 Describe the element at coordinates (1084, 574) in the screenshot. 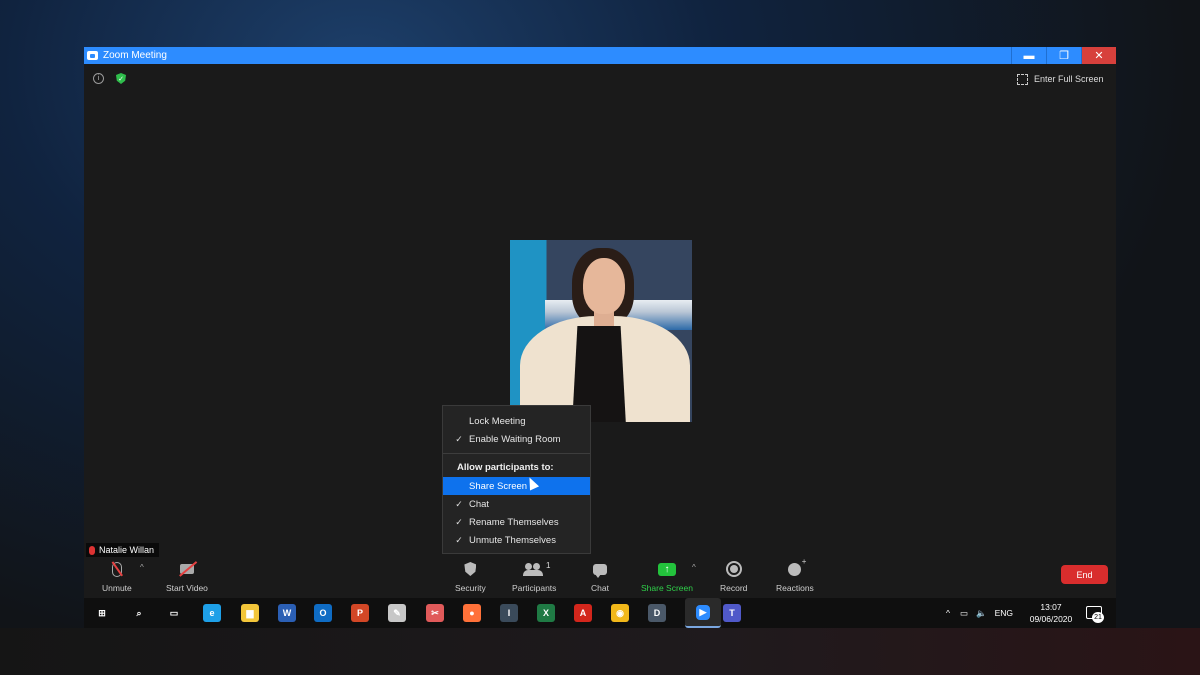

I see `end-meeting-button: End` at that location.